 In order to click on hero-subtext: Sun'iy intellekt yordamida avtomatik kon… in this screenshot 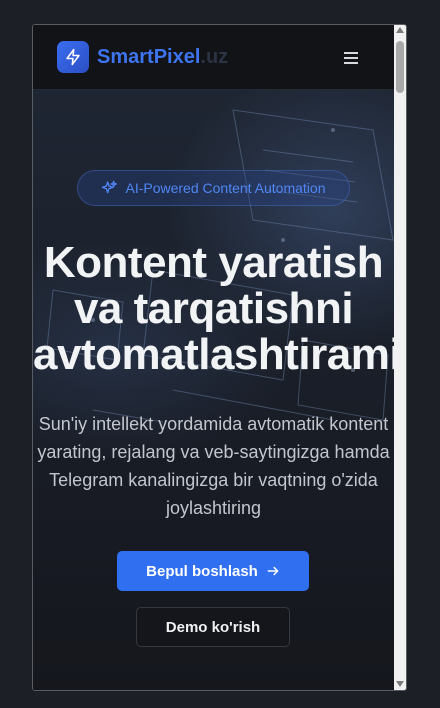, I will do `click(213, 466)`.